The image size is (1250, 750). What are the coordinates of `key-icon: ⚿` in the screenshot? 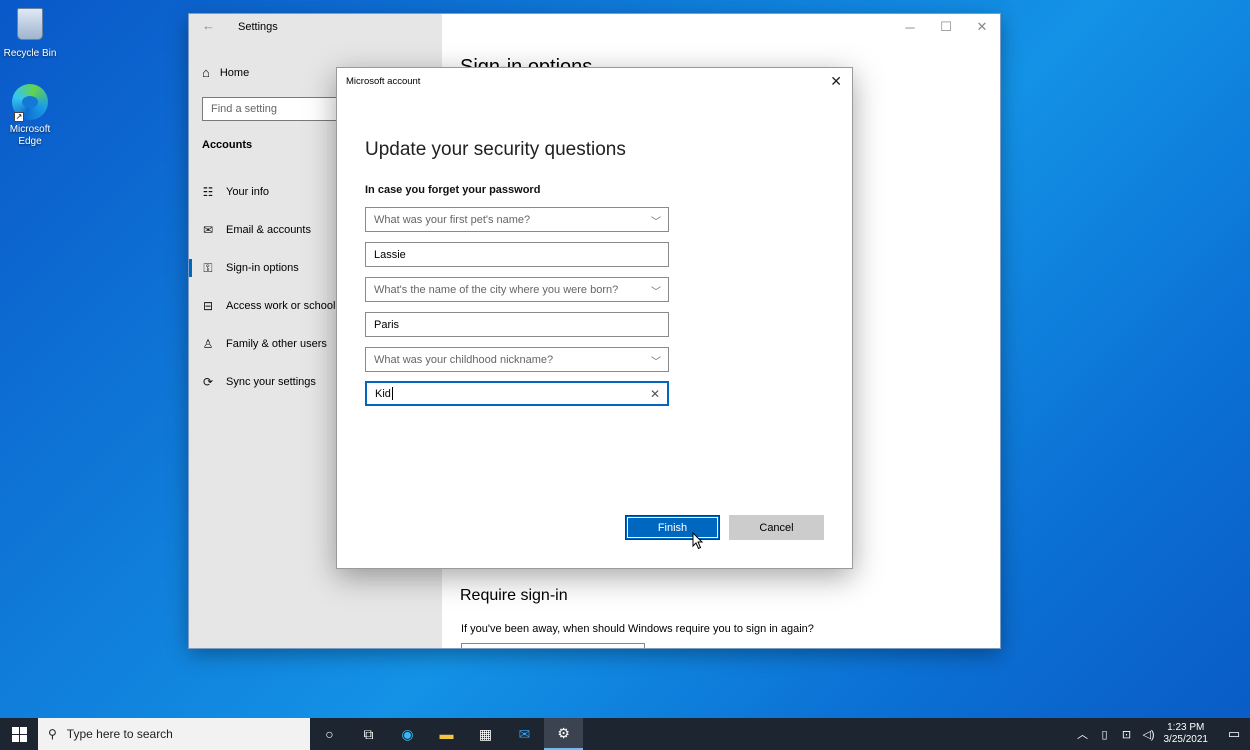 It's located at (208, 267).